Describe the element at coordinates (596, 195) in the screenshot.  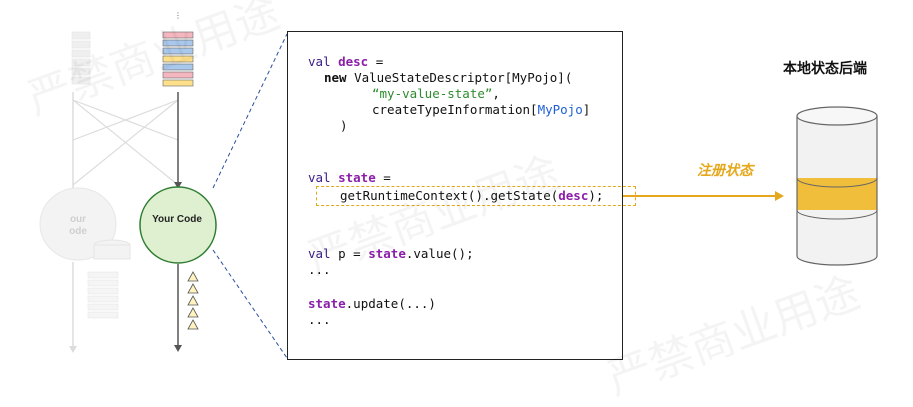
I see `code-text: );` at that location.